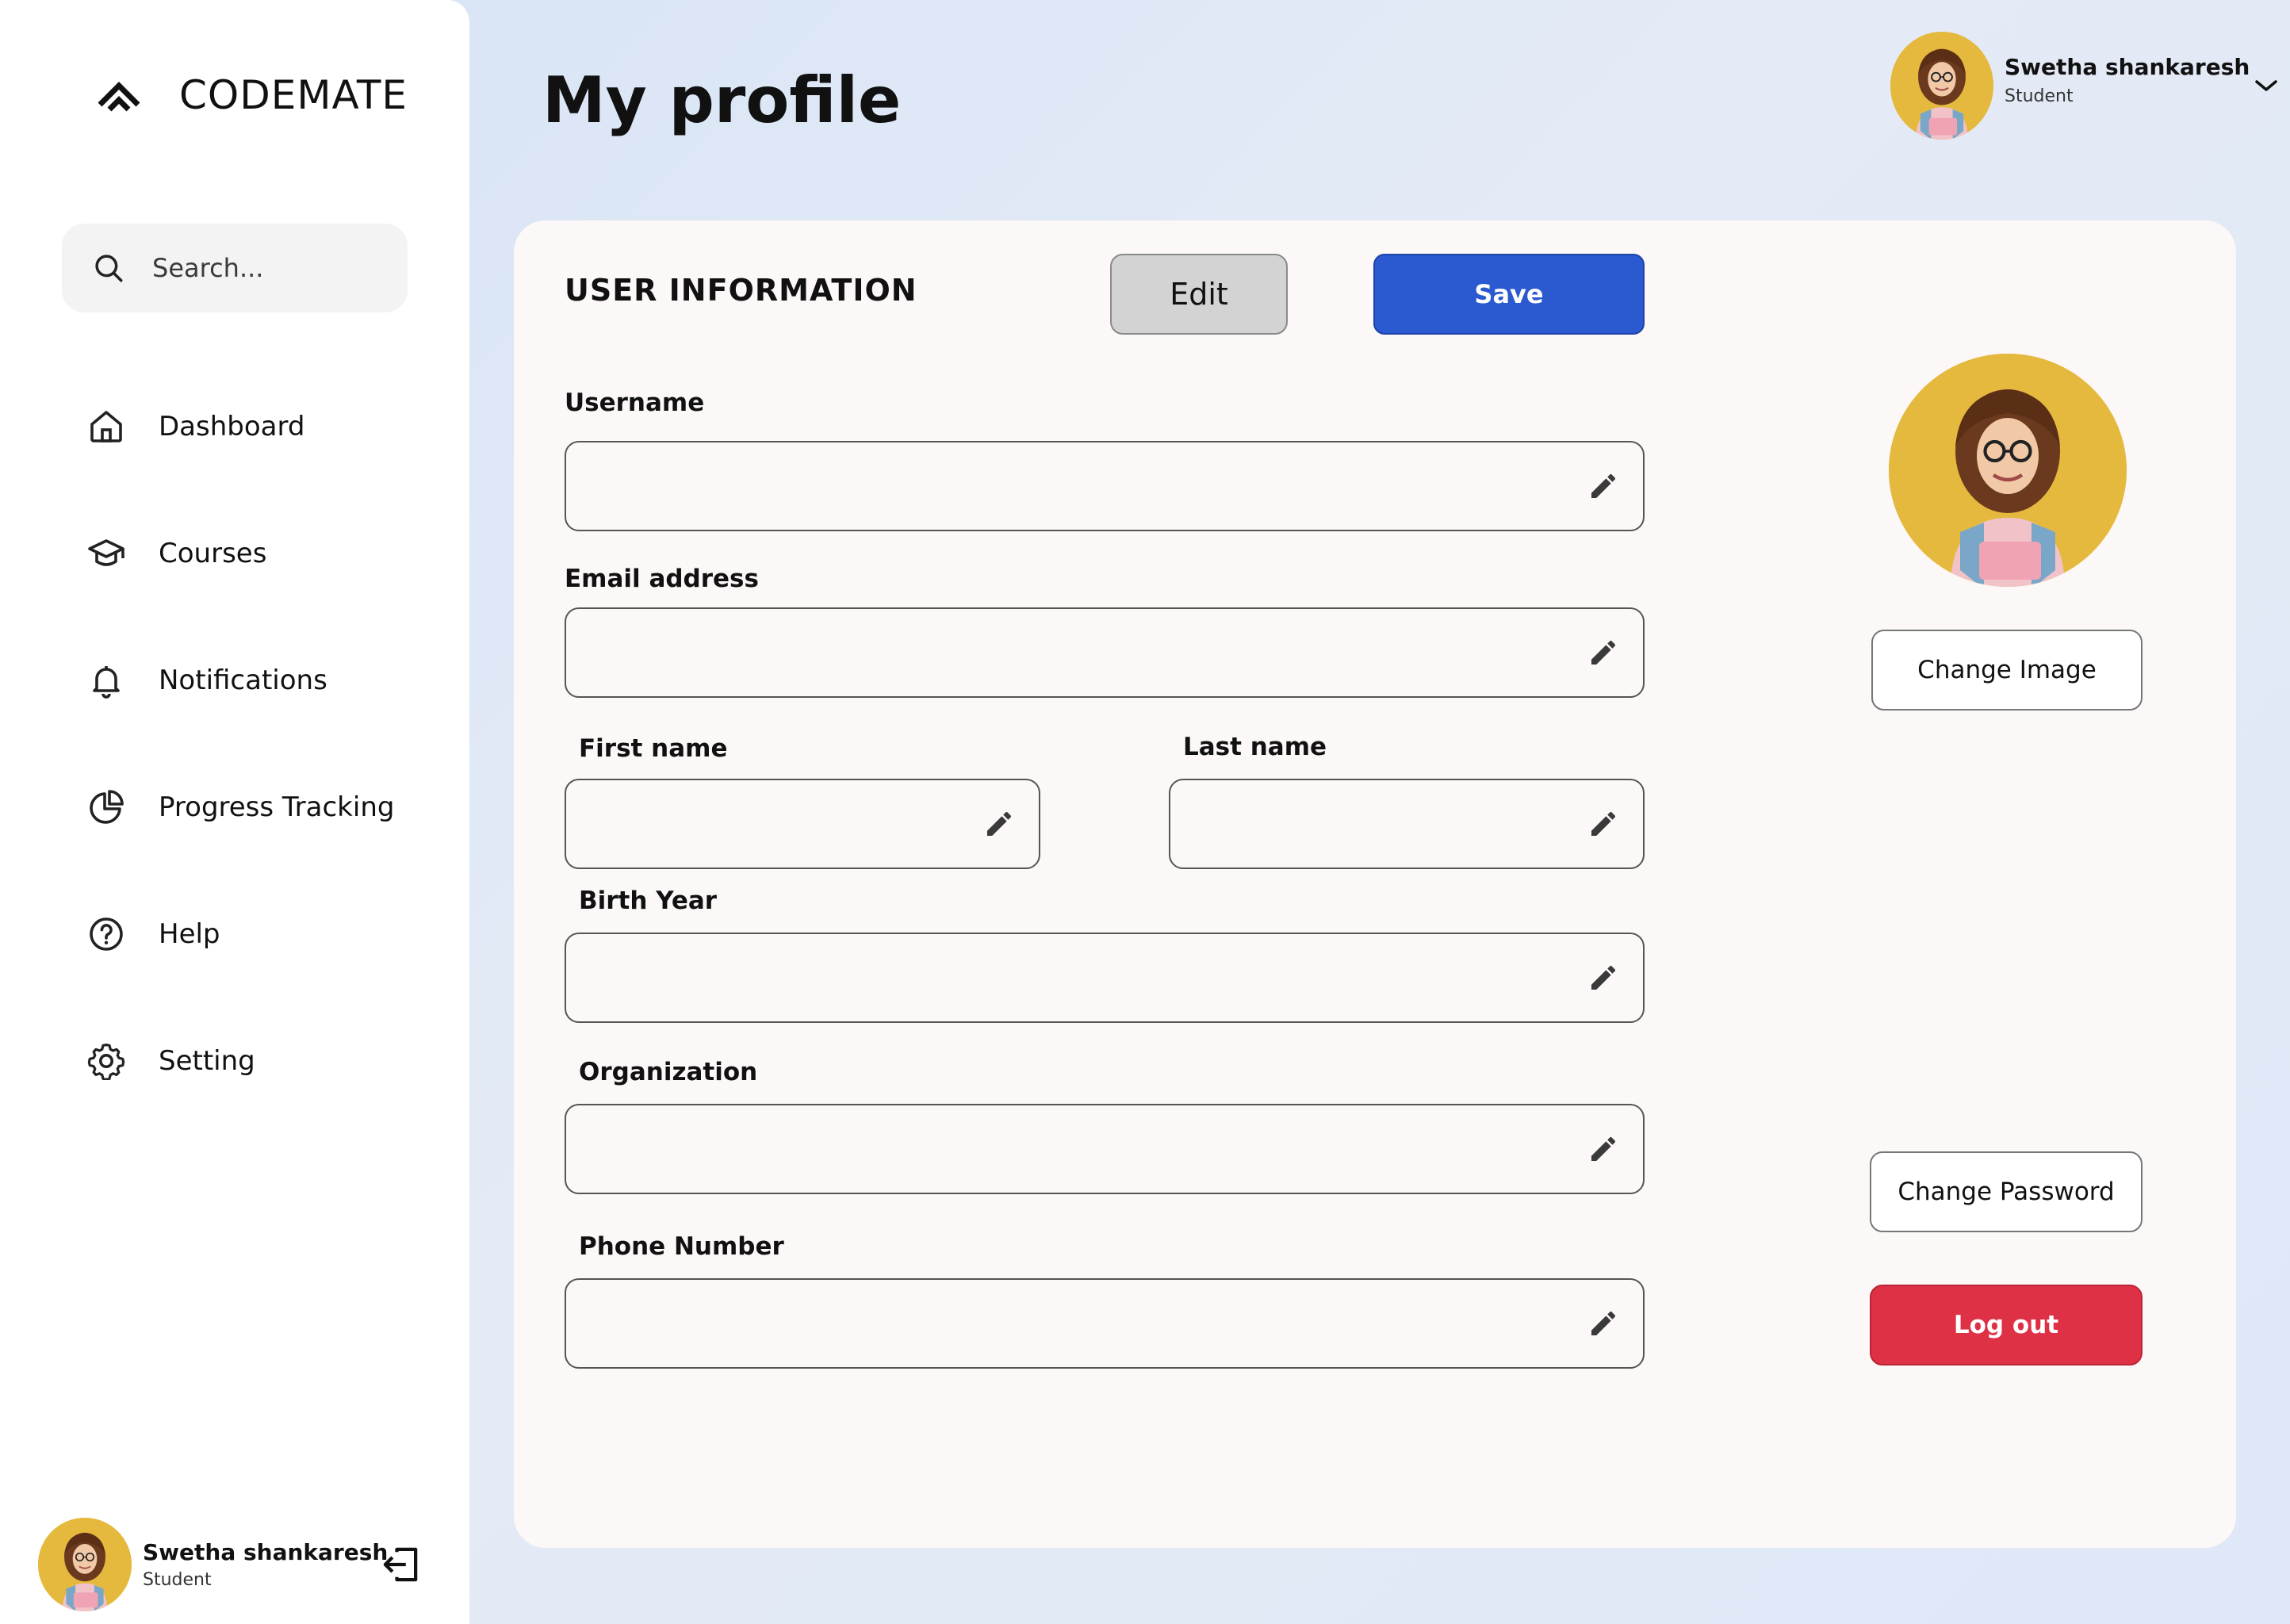 The height and width of the screenshot is (1624, 2290). What do you see at coordinates (107, 807) in the screenshot?
I see `pie-chart-icon` at bounding box center [107, 807].